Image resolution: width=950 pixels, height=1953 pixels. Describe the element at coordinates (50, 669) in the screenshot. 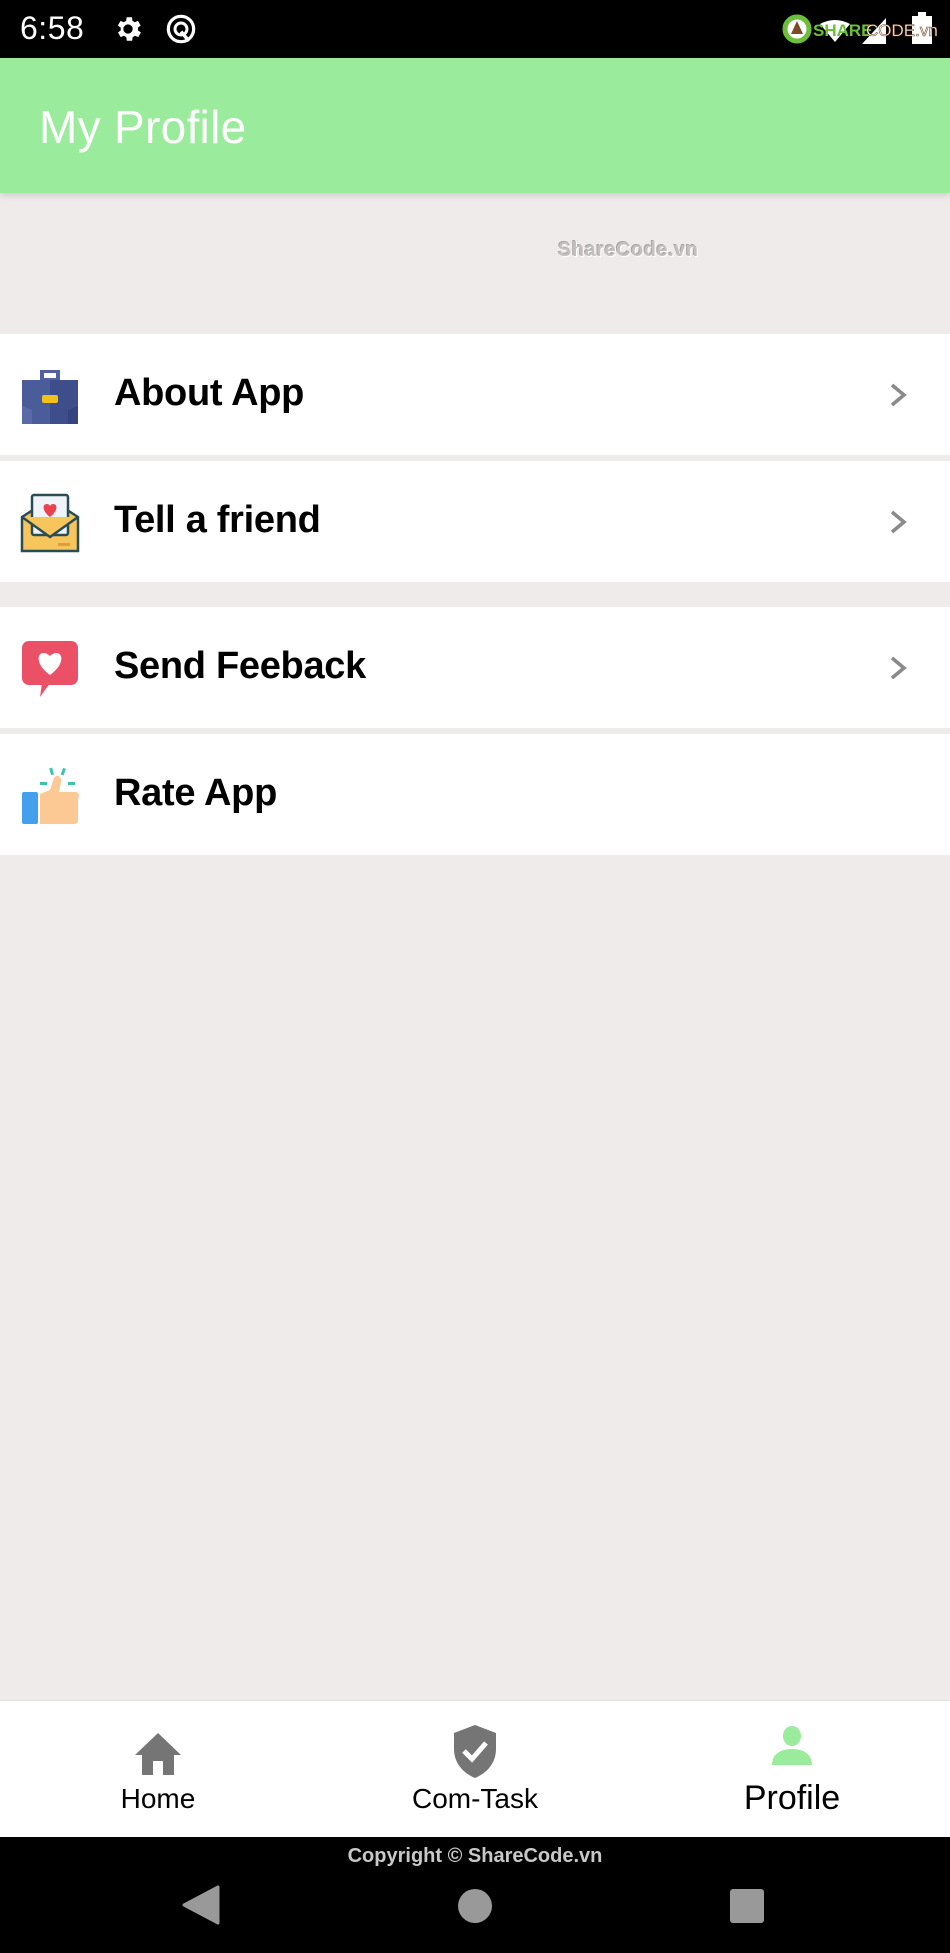

I see `heart-chat-icon` at that location.